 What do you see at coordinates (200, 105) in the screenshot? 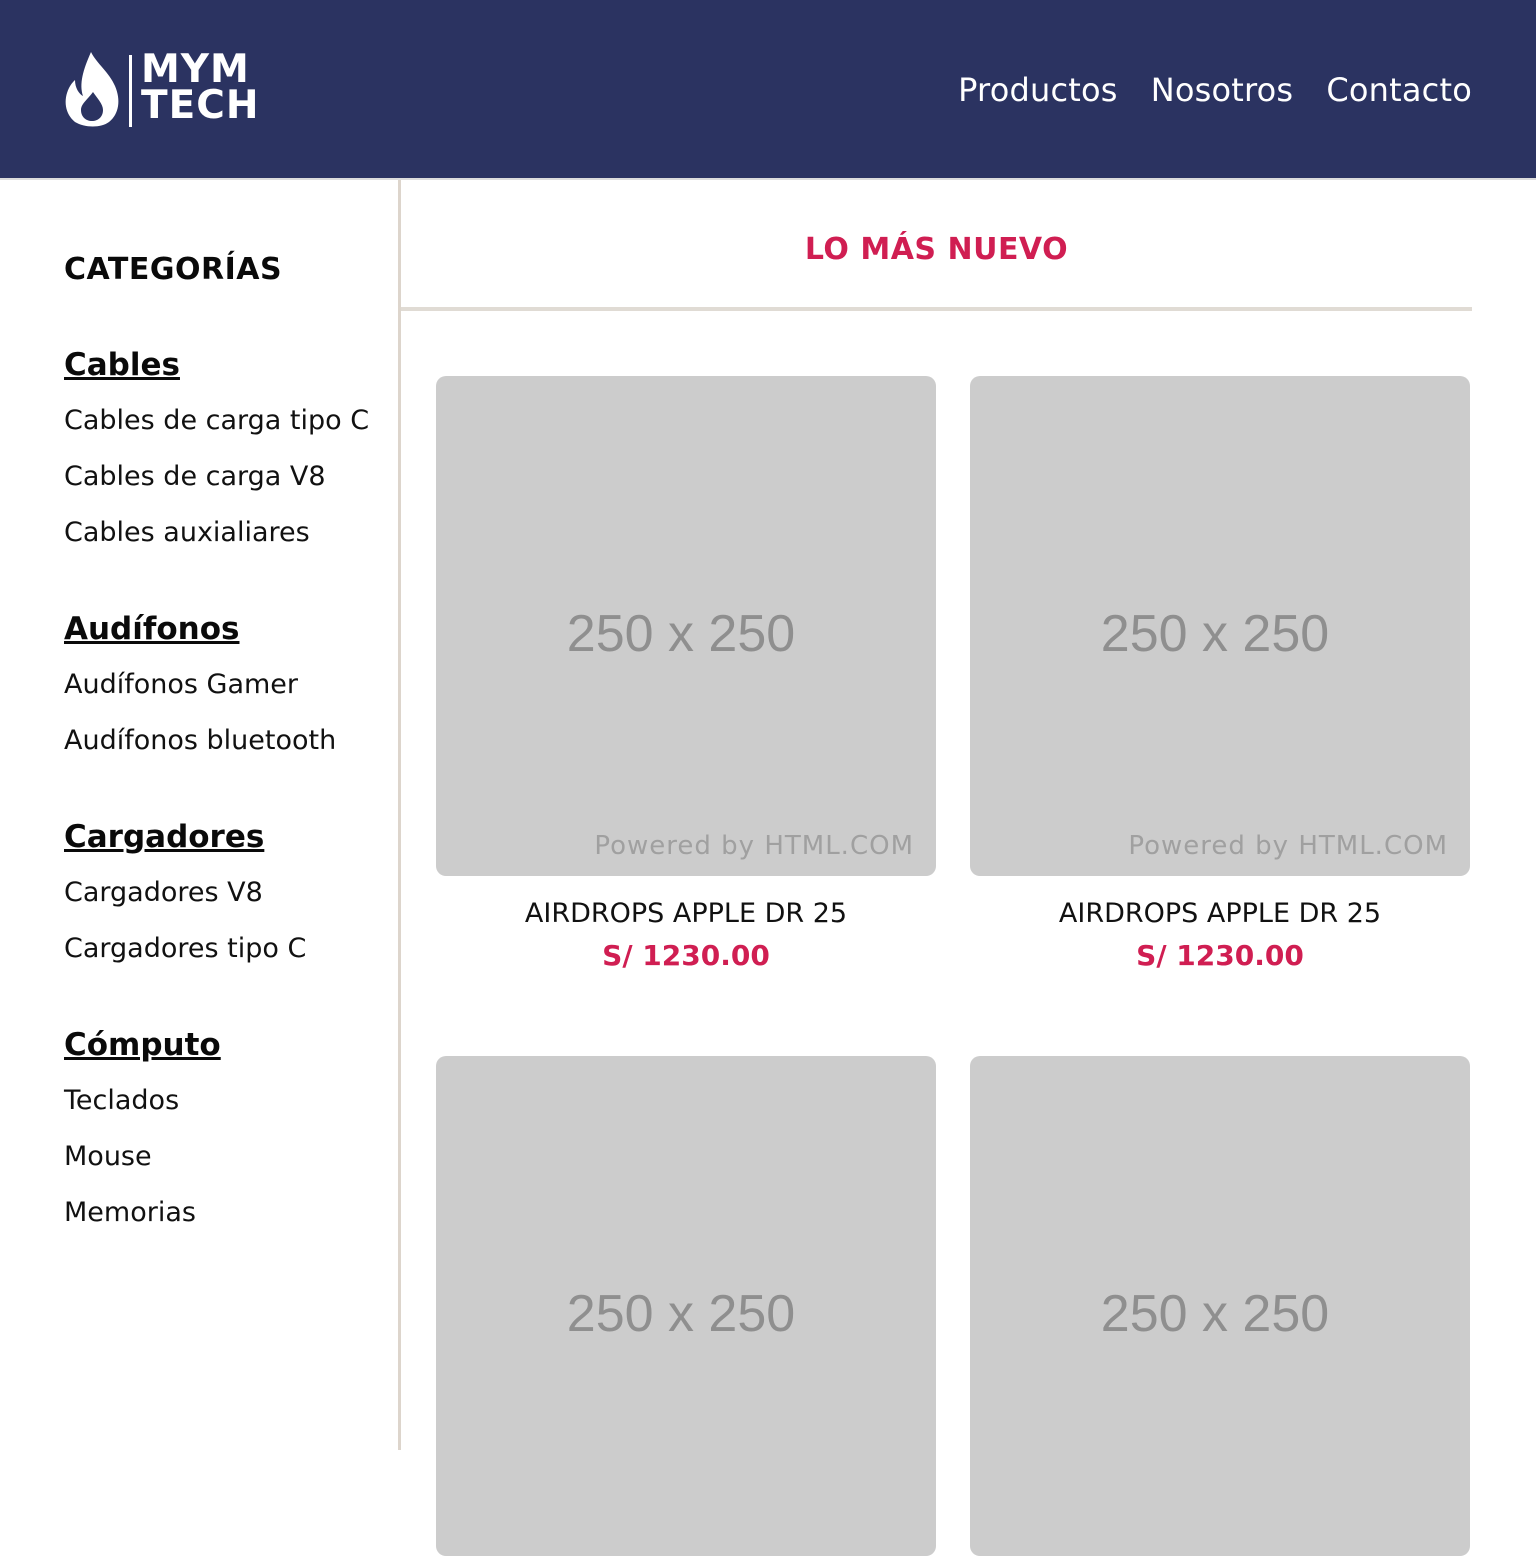
I see `brand-line-2: TECH` at bounding box center [200, 105].